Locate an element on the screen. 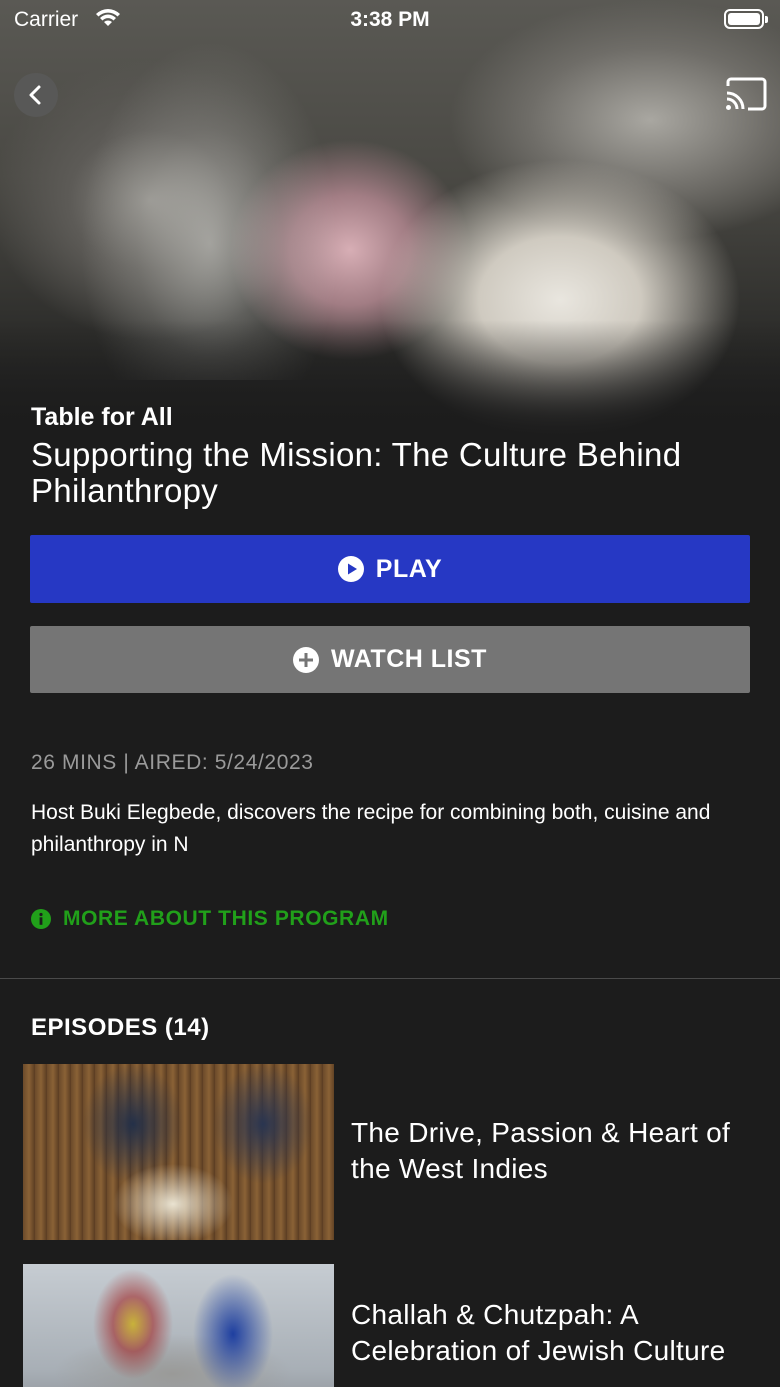  watchlist-label: WATCH LIST is located at coordinates (409, 659).